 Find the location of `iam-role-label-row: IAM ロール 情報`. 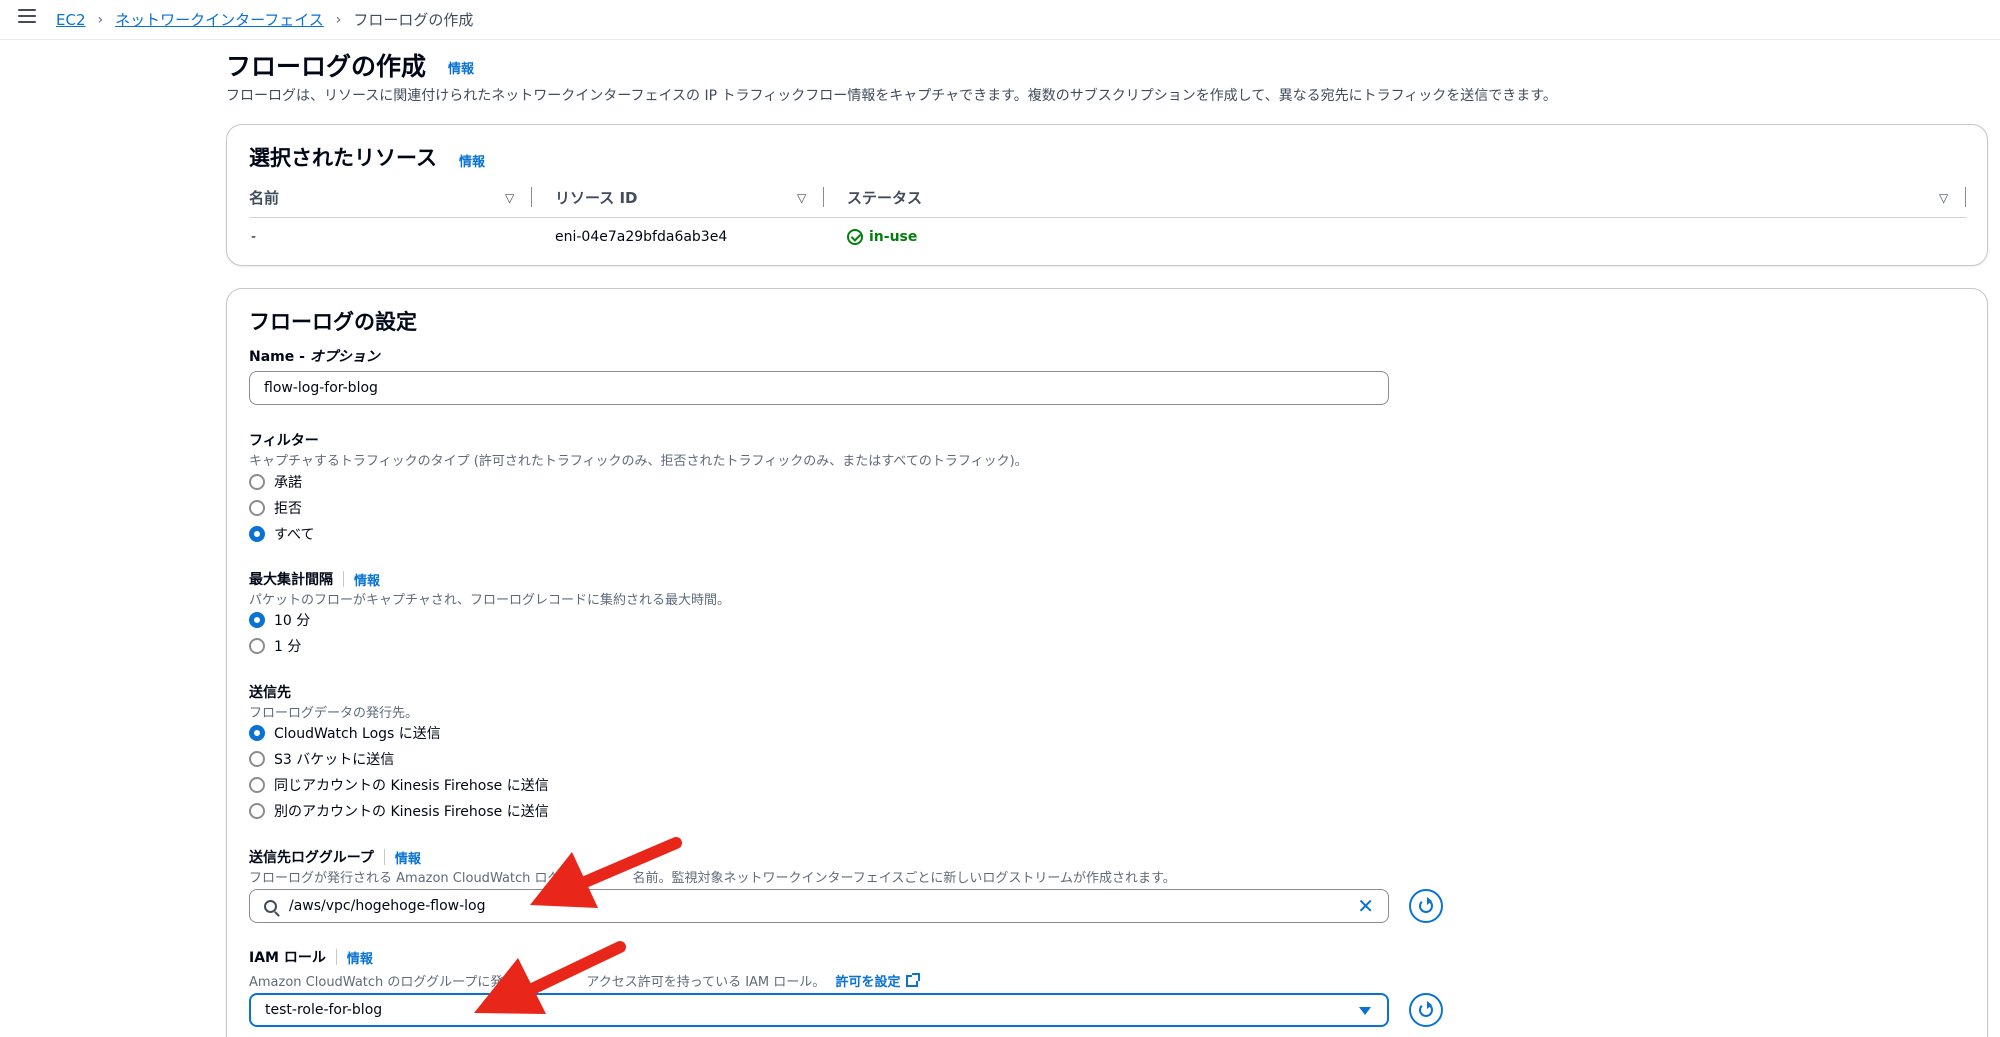

iam-role-label-row: IAM ロール 情報 is located at coordinates (311, 957).